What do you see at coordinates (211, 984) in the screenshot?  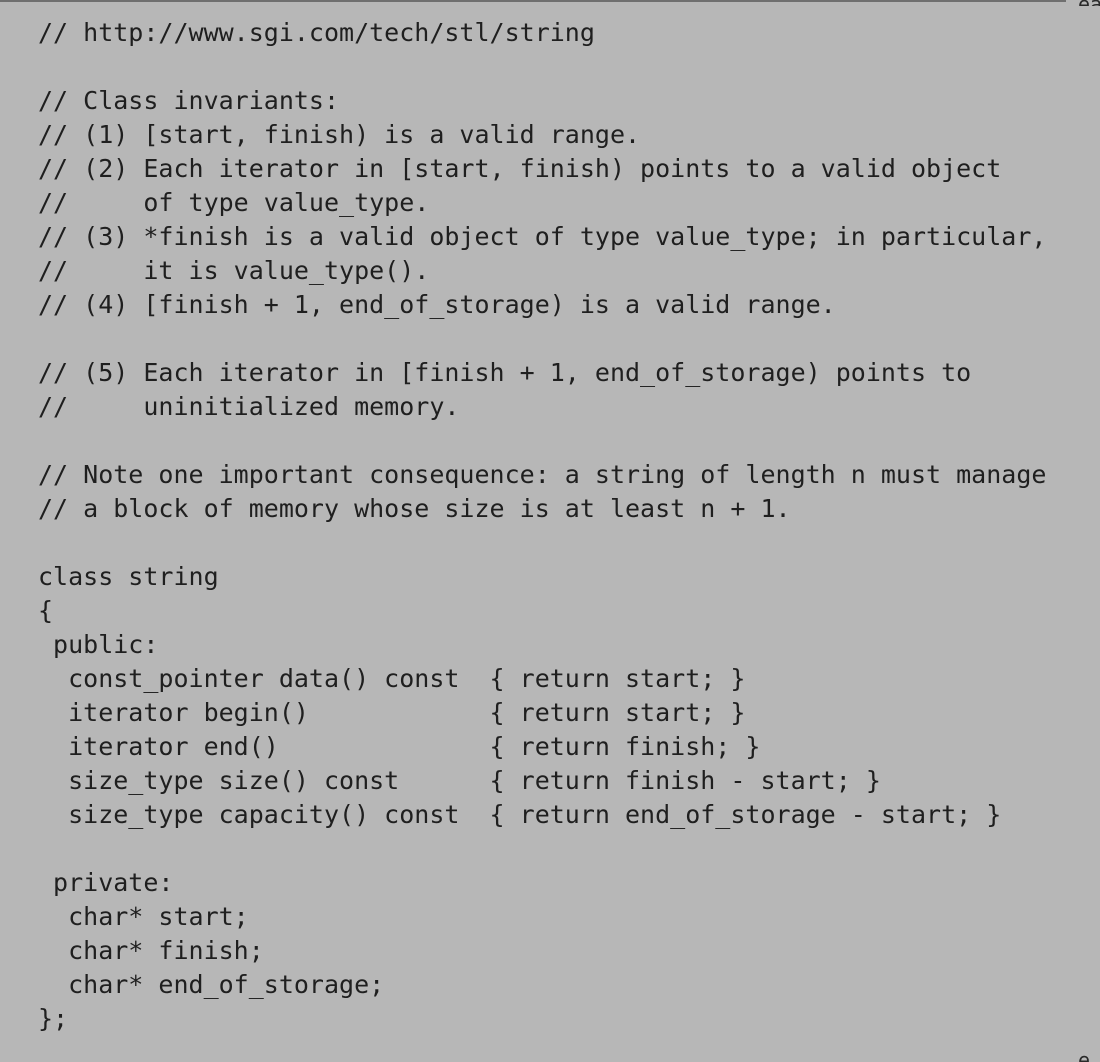 I see `code-line: char* end_of_storage;` at bounding box center [211, 984].